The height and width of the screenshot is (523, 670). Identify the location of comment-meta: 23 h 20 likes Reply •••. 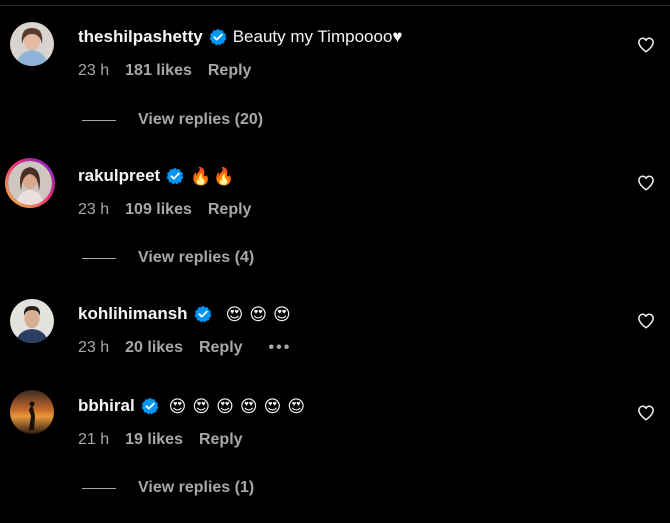
(184, 348).